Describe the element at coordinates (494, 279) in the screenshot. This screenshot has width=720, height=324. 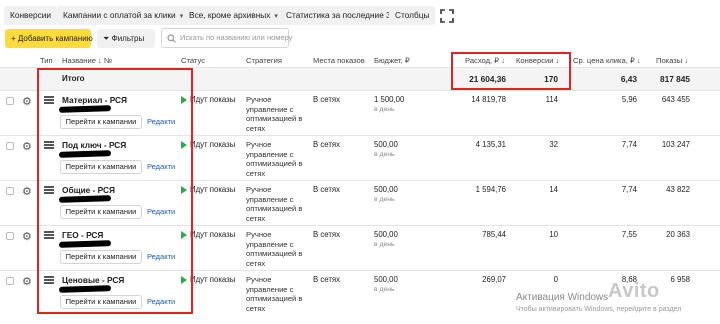
I see `spend-value: 269,07` at that location.